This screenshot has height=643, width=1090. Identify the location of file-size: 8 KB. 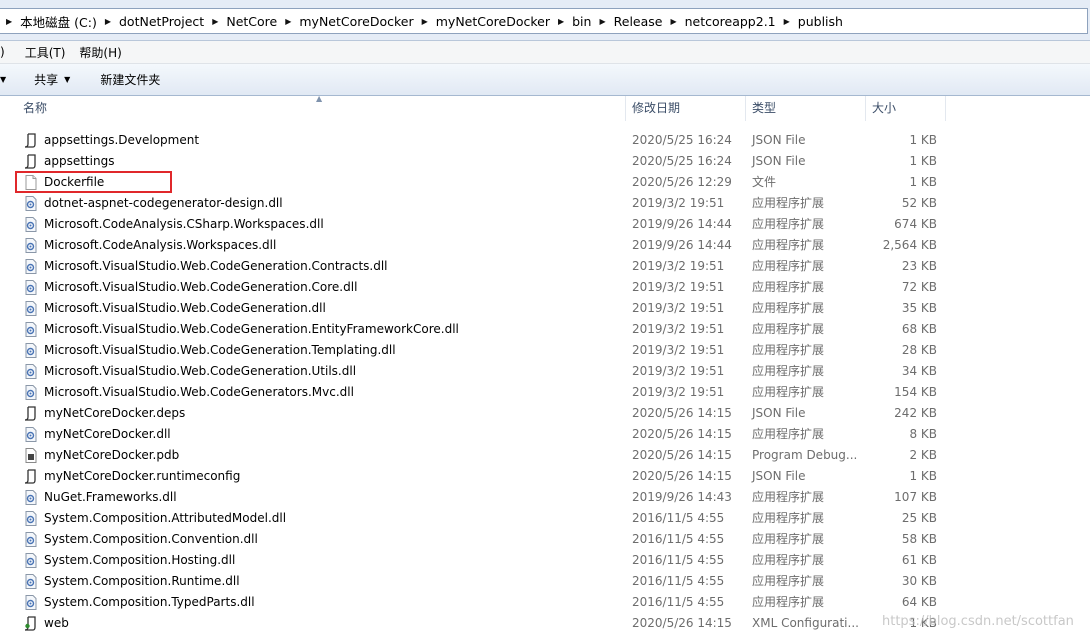
(923, 434).